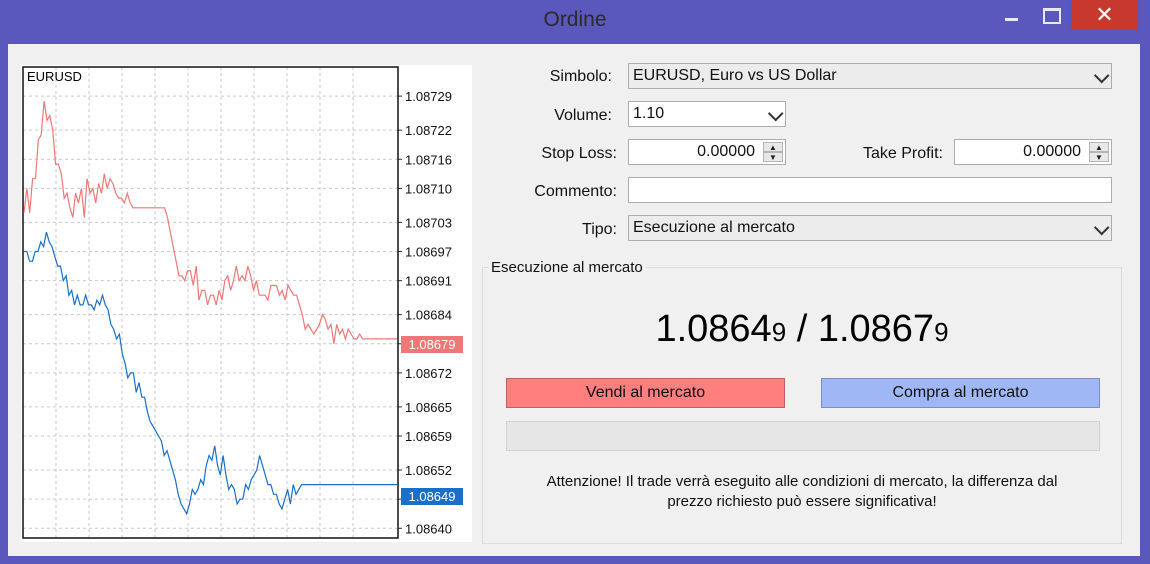  I want to click on stoploss-value: 0.00000, so click(726, 151).